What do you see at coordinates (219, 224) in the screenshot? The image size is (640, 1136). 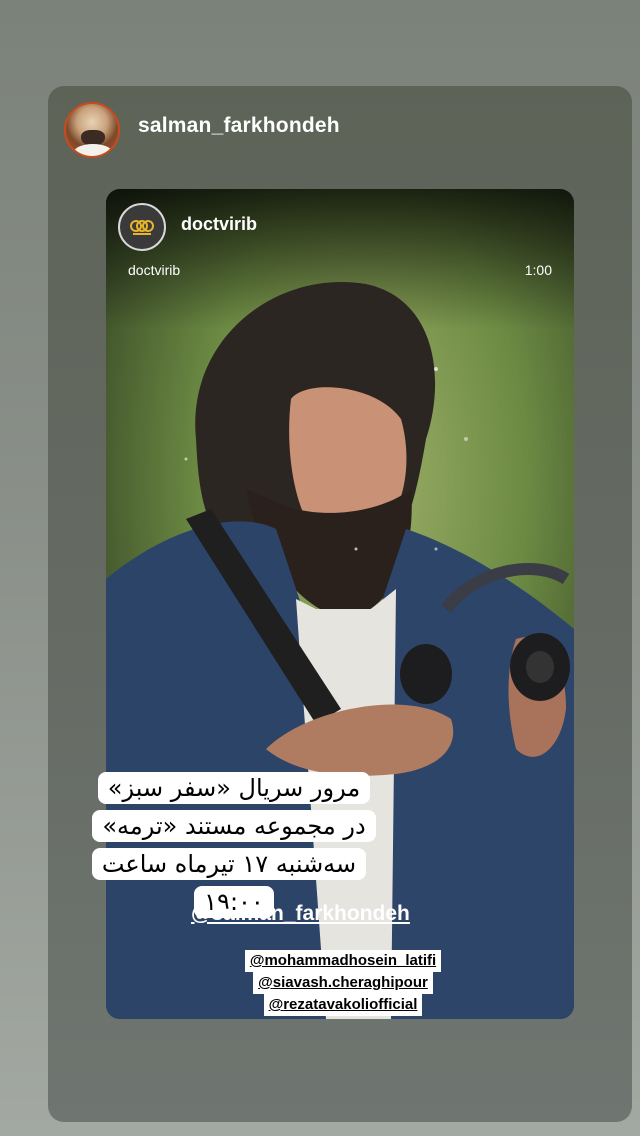 I see `post-username: doctvirib` at bounding box center [219, 224].